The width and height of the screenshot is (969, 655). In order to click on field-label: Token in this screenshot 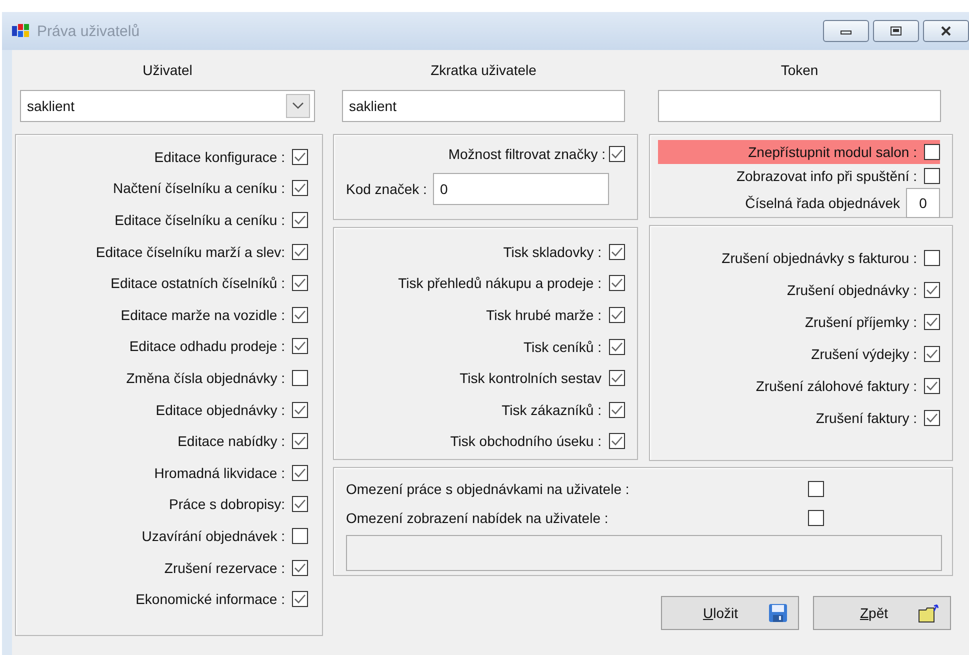, I will do `click(799, 71)`.